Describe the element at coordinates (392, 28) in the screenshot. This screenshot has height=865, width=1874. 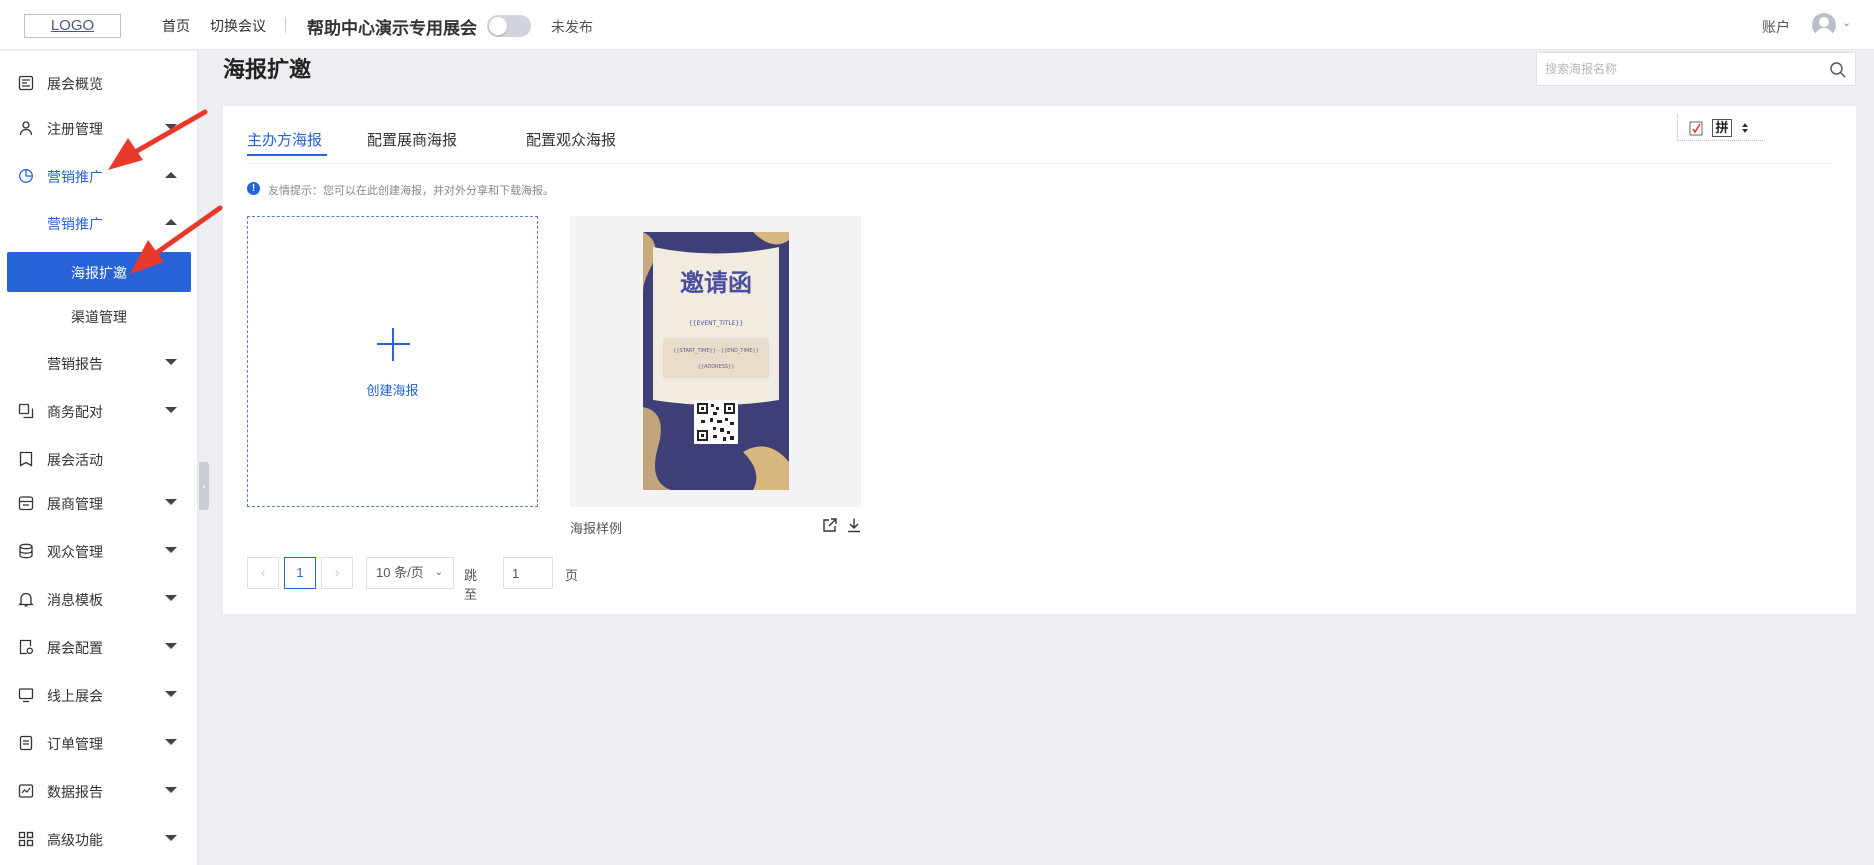
I see `expo-title: 帮助中心演示专用展会` at that location.